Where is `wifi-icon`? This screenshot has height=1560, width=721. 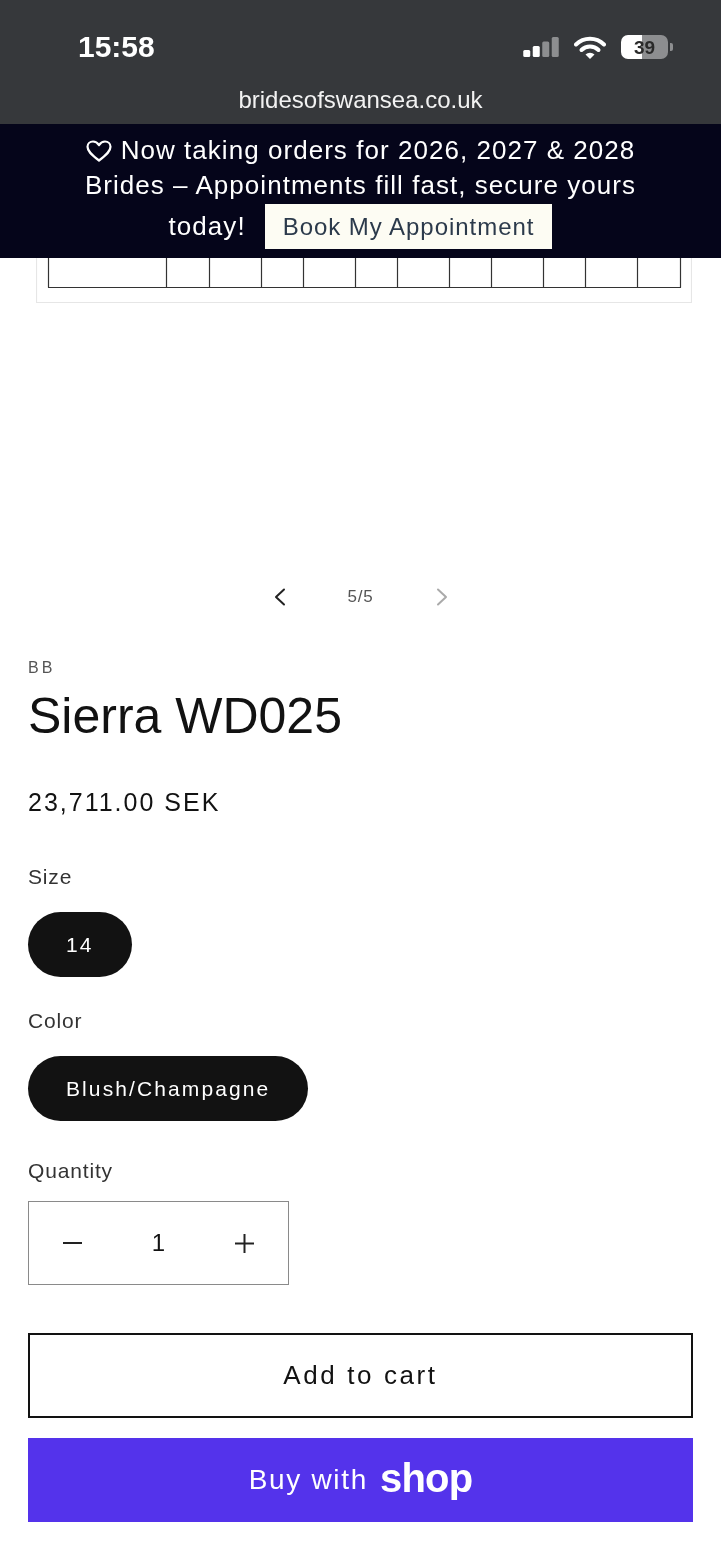
wifi-icon is located at coordinates (590, 47).